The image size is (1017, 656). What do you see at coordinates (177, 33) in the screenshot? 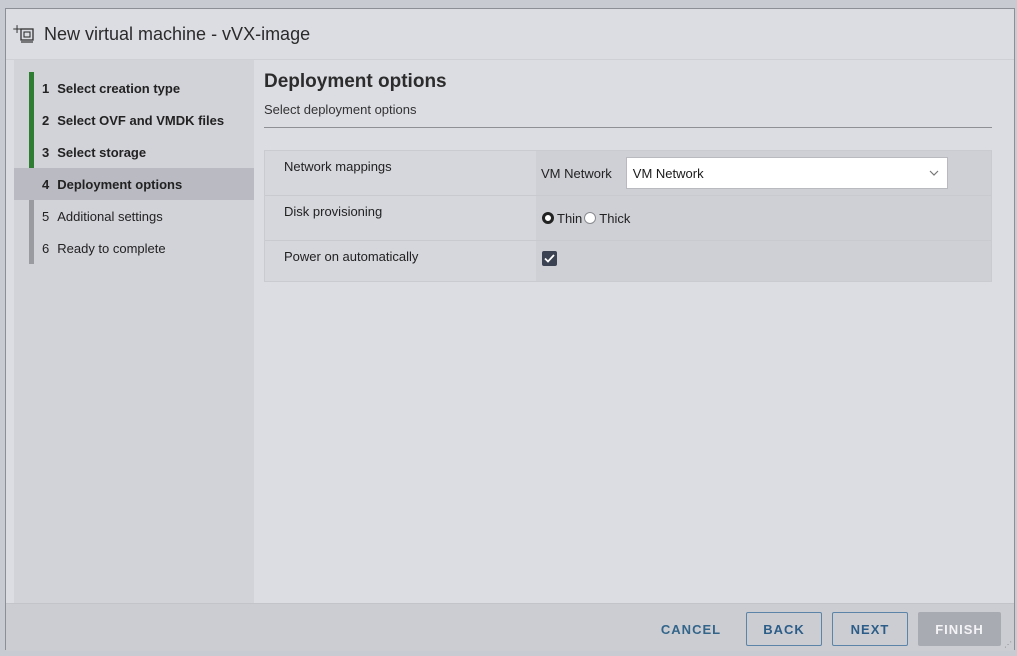
I see `dialog-title: New virtual machine - vVX-image` at bounding box center [177, 33].